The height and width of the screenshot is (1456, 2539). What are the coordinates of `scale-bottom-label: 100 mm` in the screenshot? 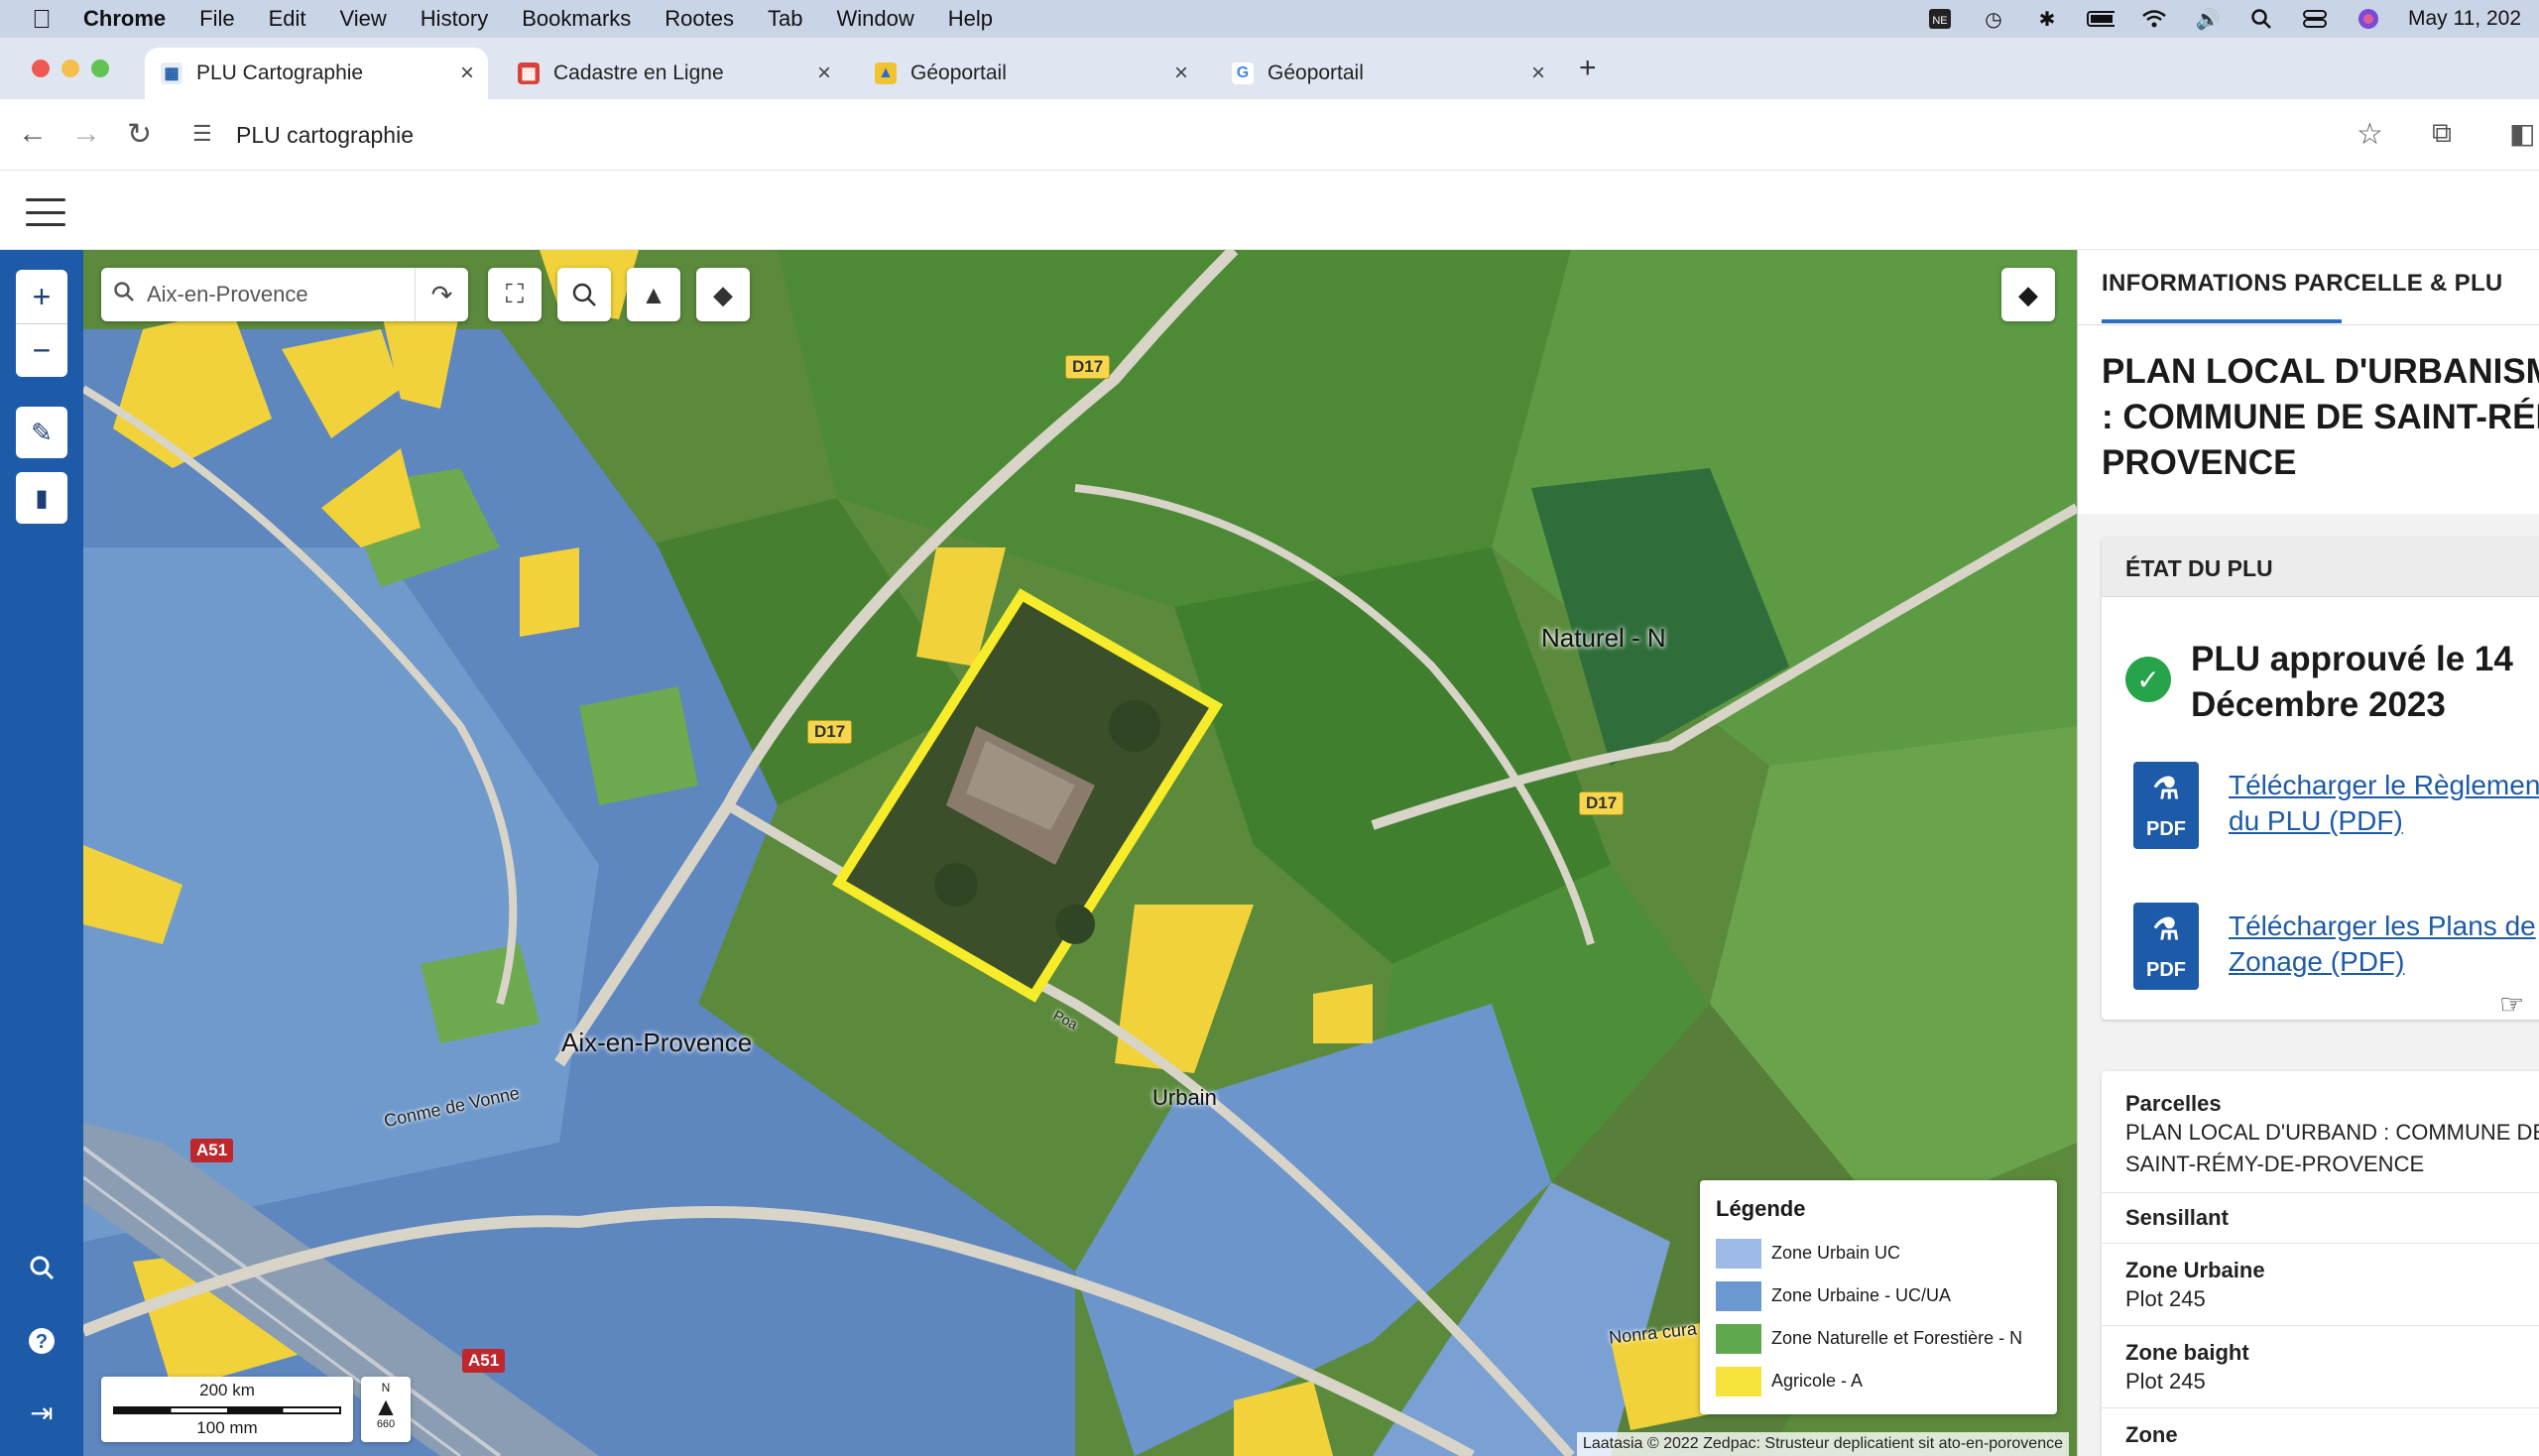 It's located at (227, 1427).